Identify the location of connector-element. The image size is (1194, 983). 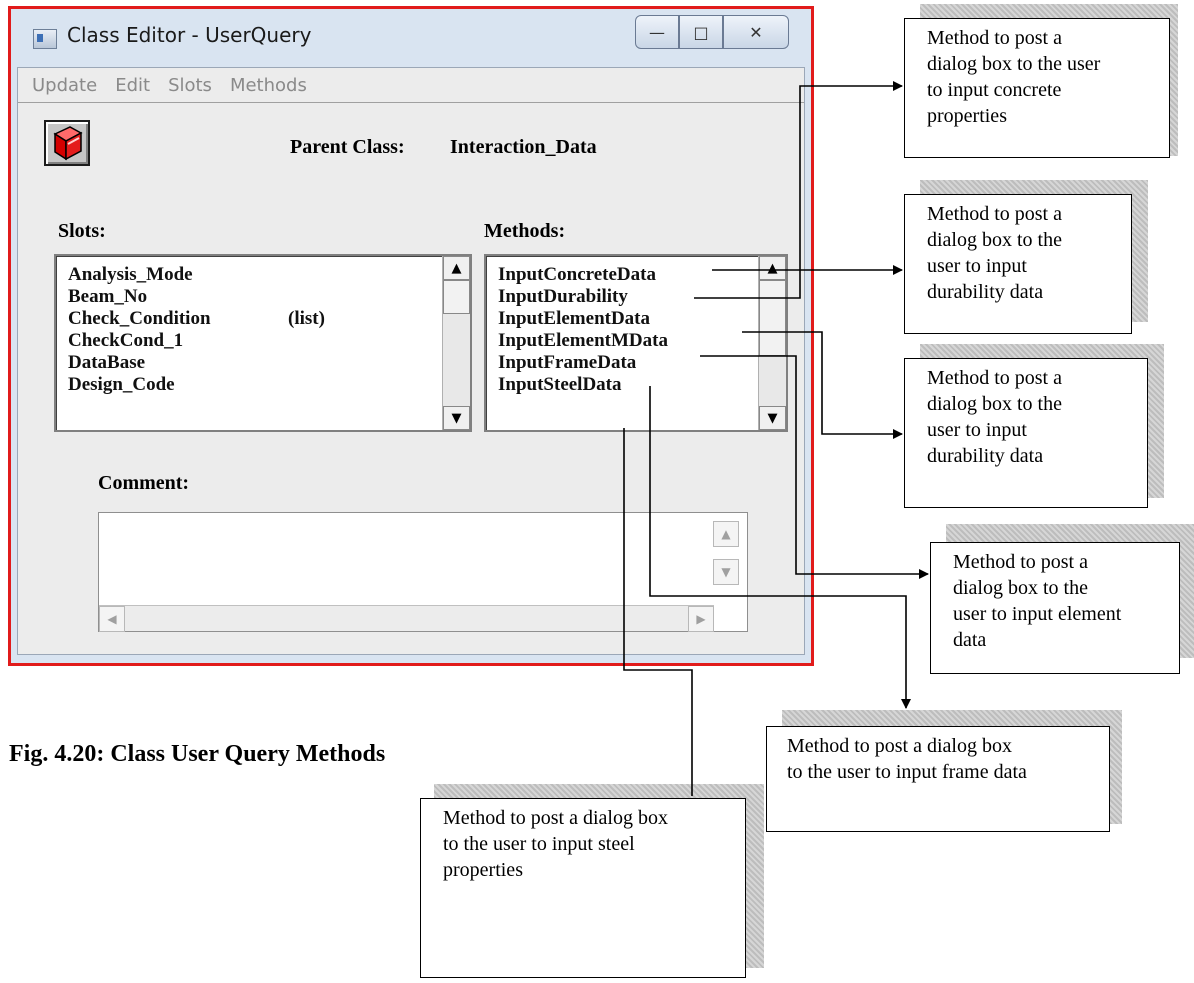
(822, 385).